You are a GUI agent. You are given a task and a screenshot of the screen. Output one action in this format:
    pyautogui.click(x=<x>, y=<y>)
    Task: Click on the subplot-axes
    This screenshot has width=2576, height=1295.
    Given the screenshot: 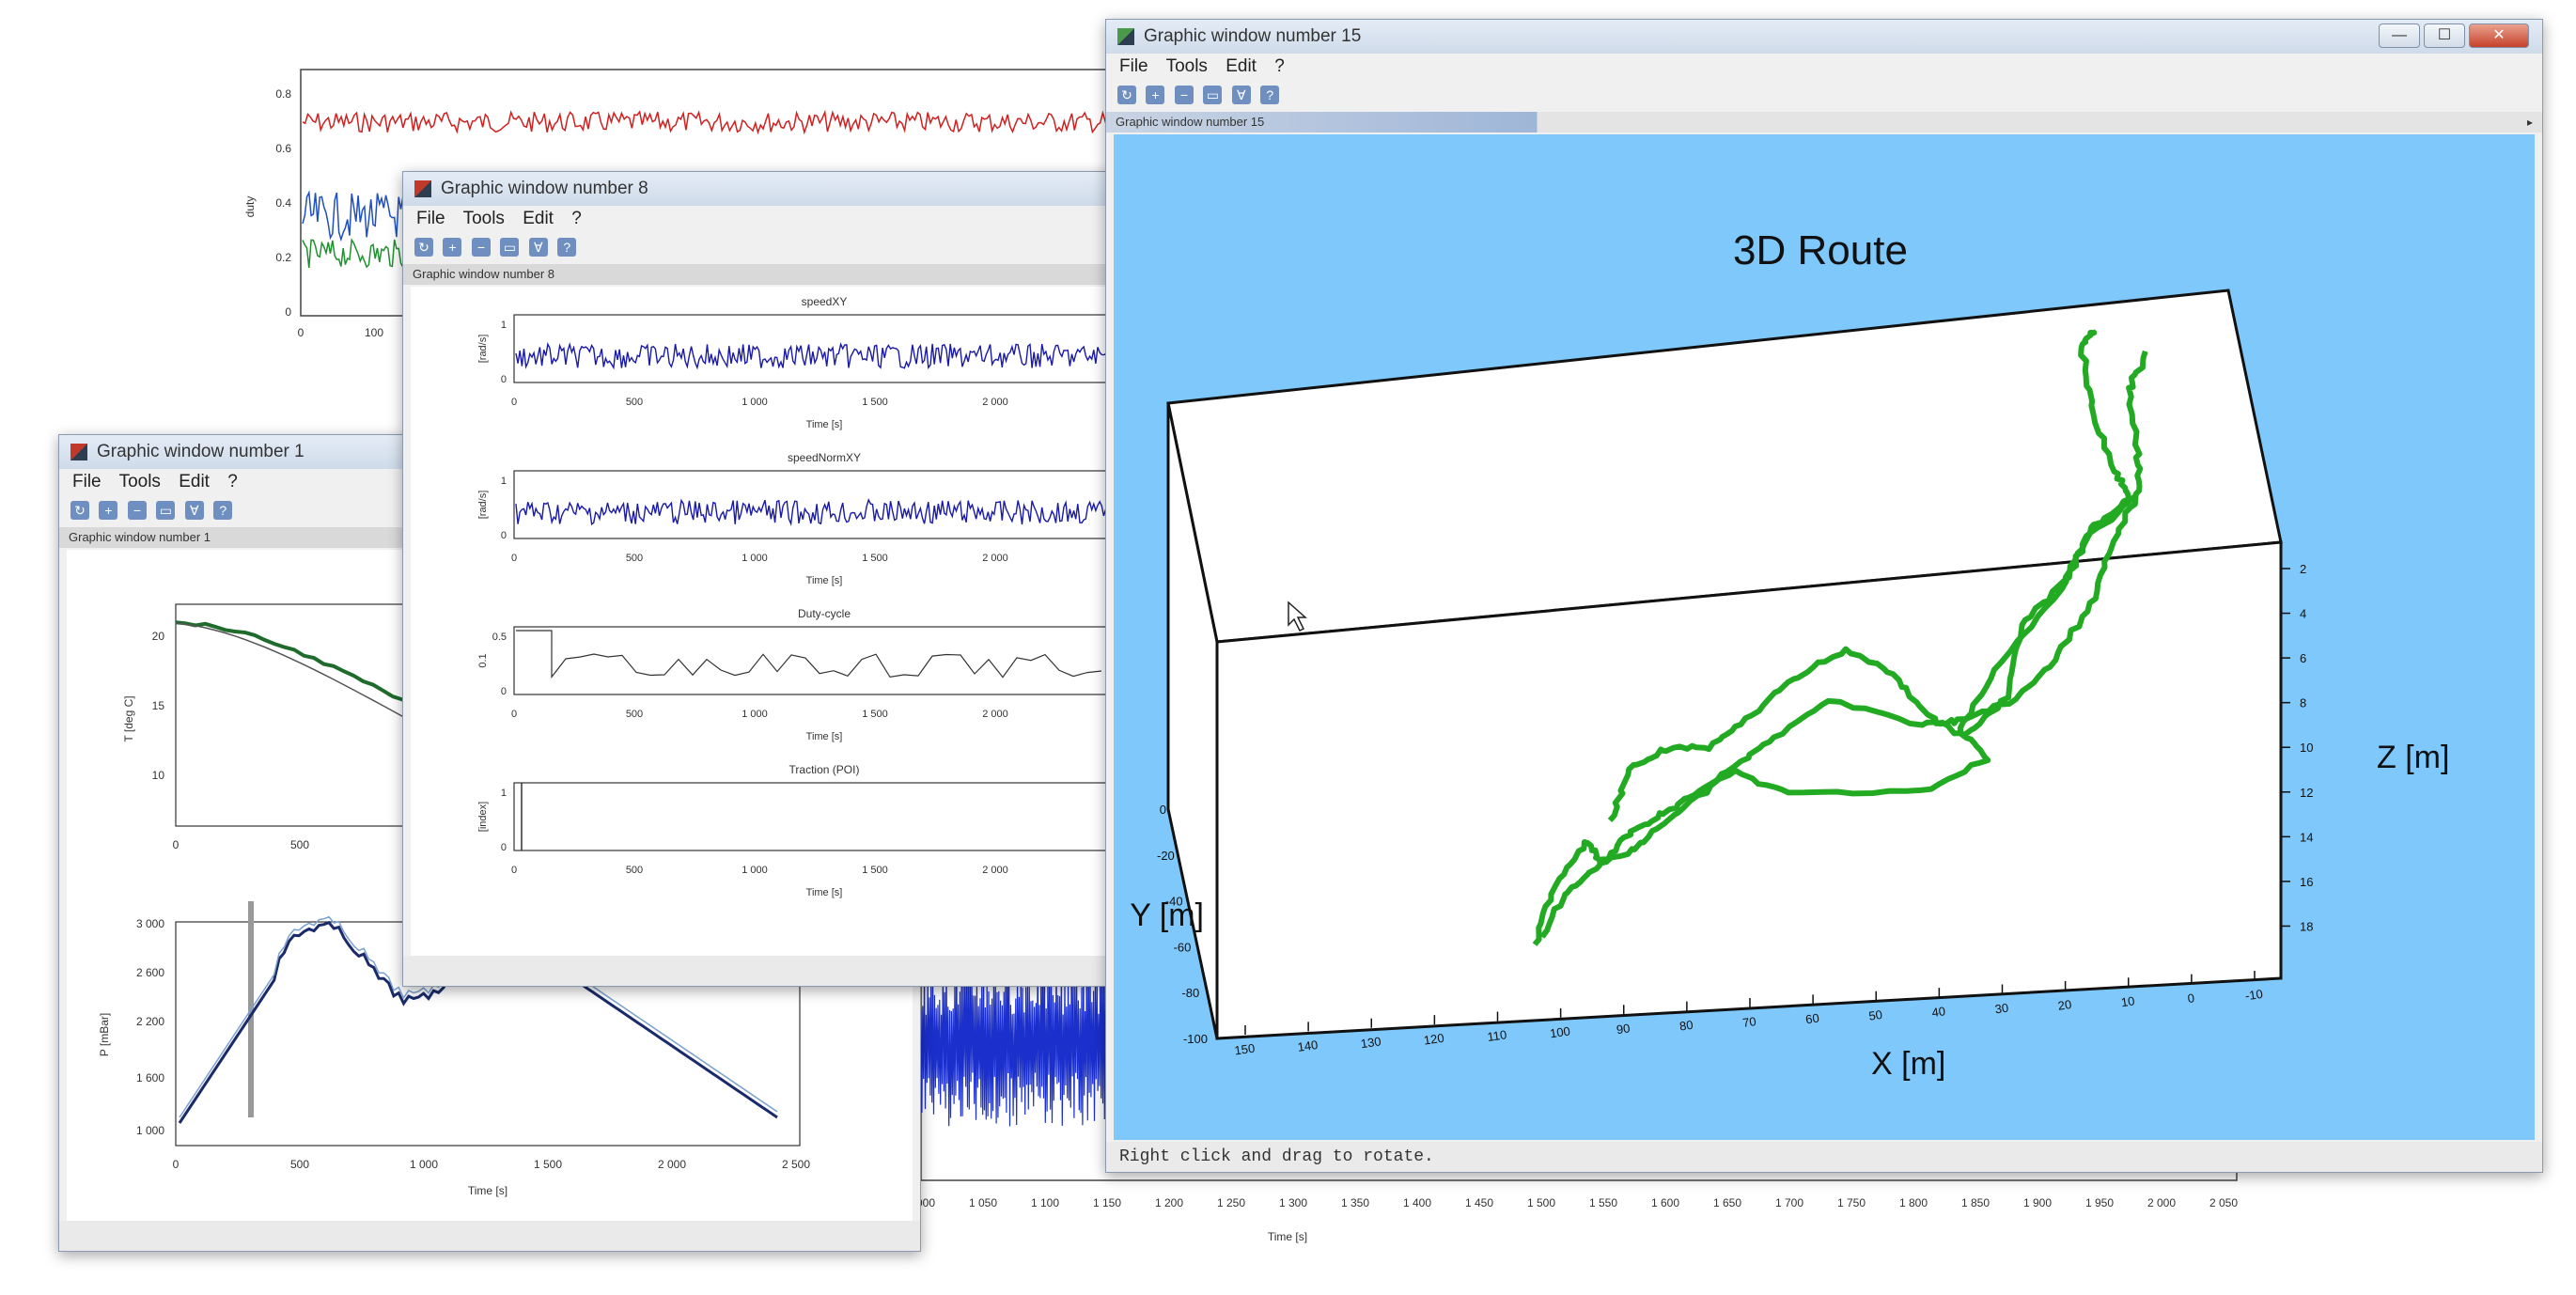 What is the action you would take?
    pyautogui.click(x=811, y=816)
    